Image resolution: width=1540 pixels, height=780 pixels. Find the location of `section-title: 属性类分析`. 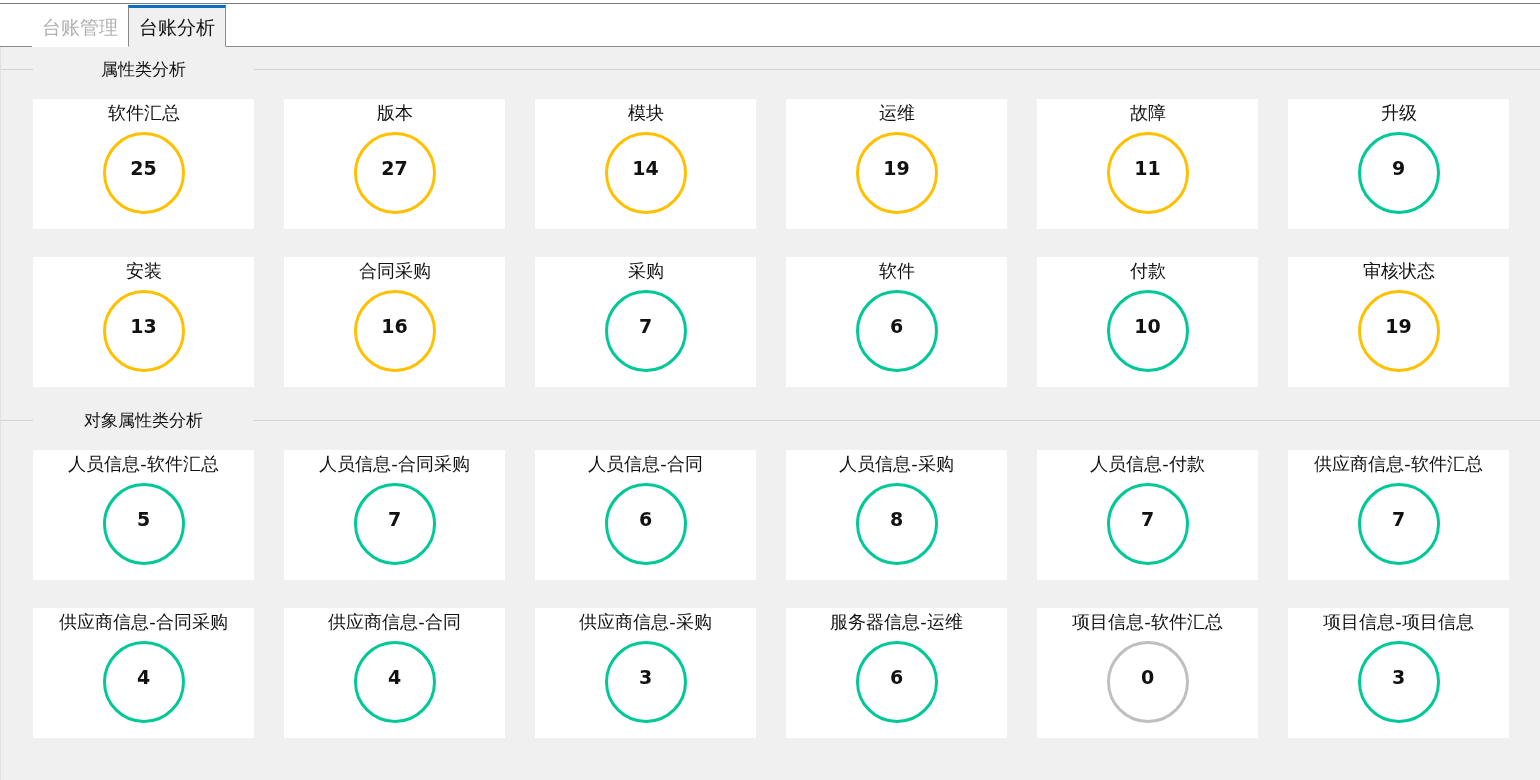

section-title: 属性类分析 is located at coordinates (143, 69).